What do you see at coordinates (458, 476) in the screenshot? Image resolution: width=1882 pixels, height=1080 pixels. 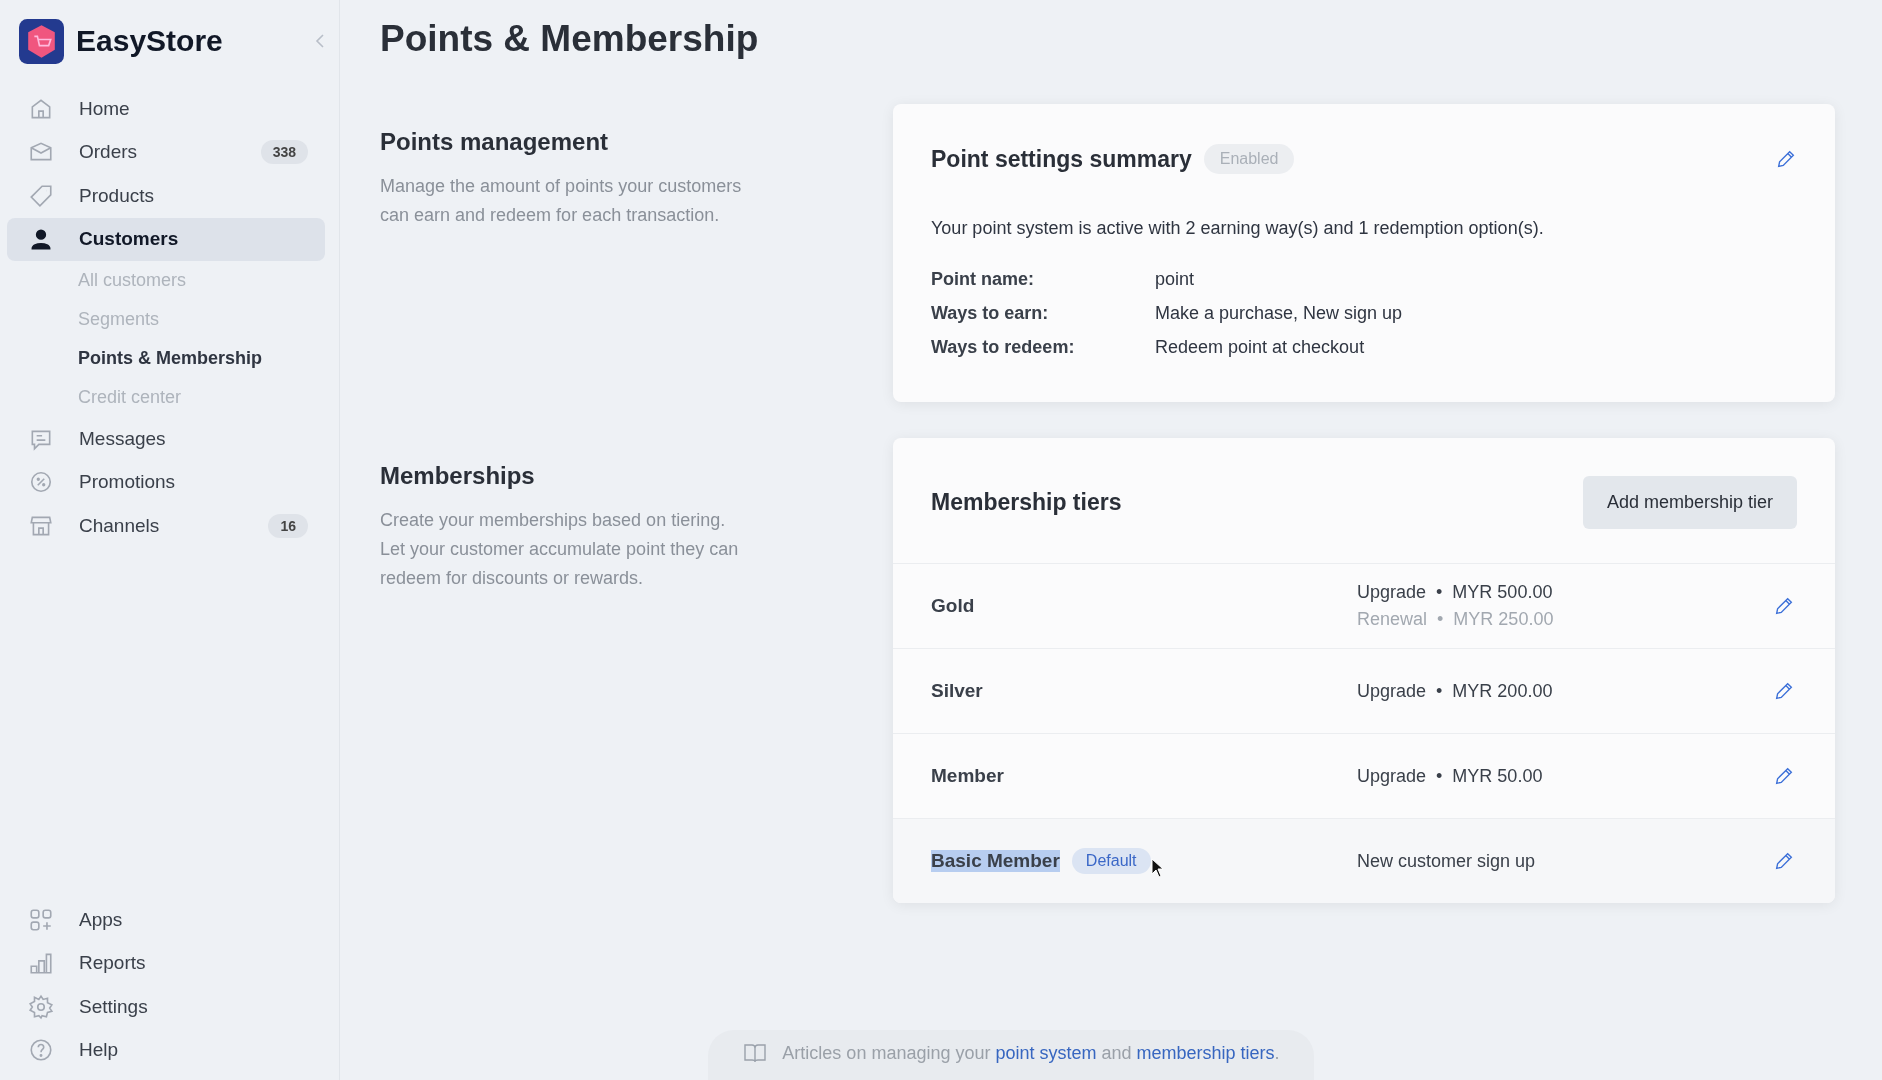 I see `section-heading: Memberships` at bounding box center [458, 476].